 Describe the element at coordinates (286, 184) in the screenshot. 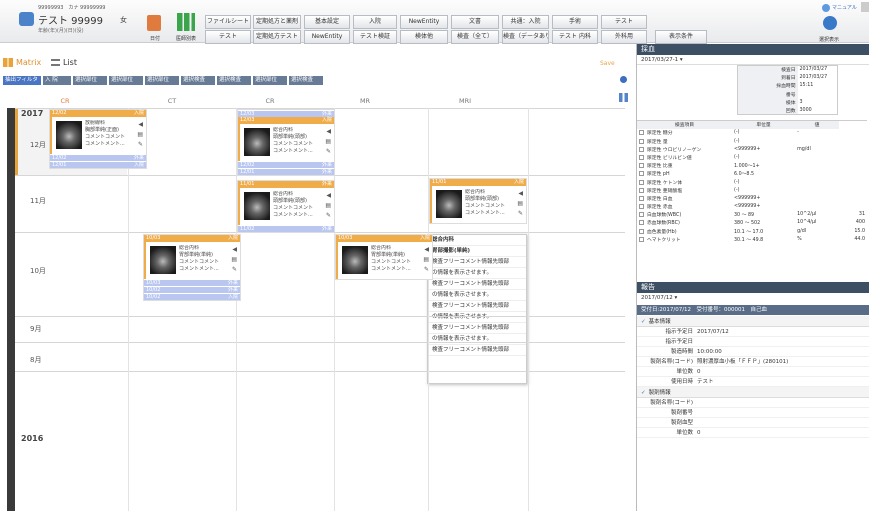

I see `card-header: 11/01 外来` at that location.